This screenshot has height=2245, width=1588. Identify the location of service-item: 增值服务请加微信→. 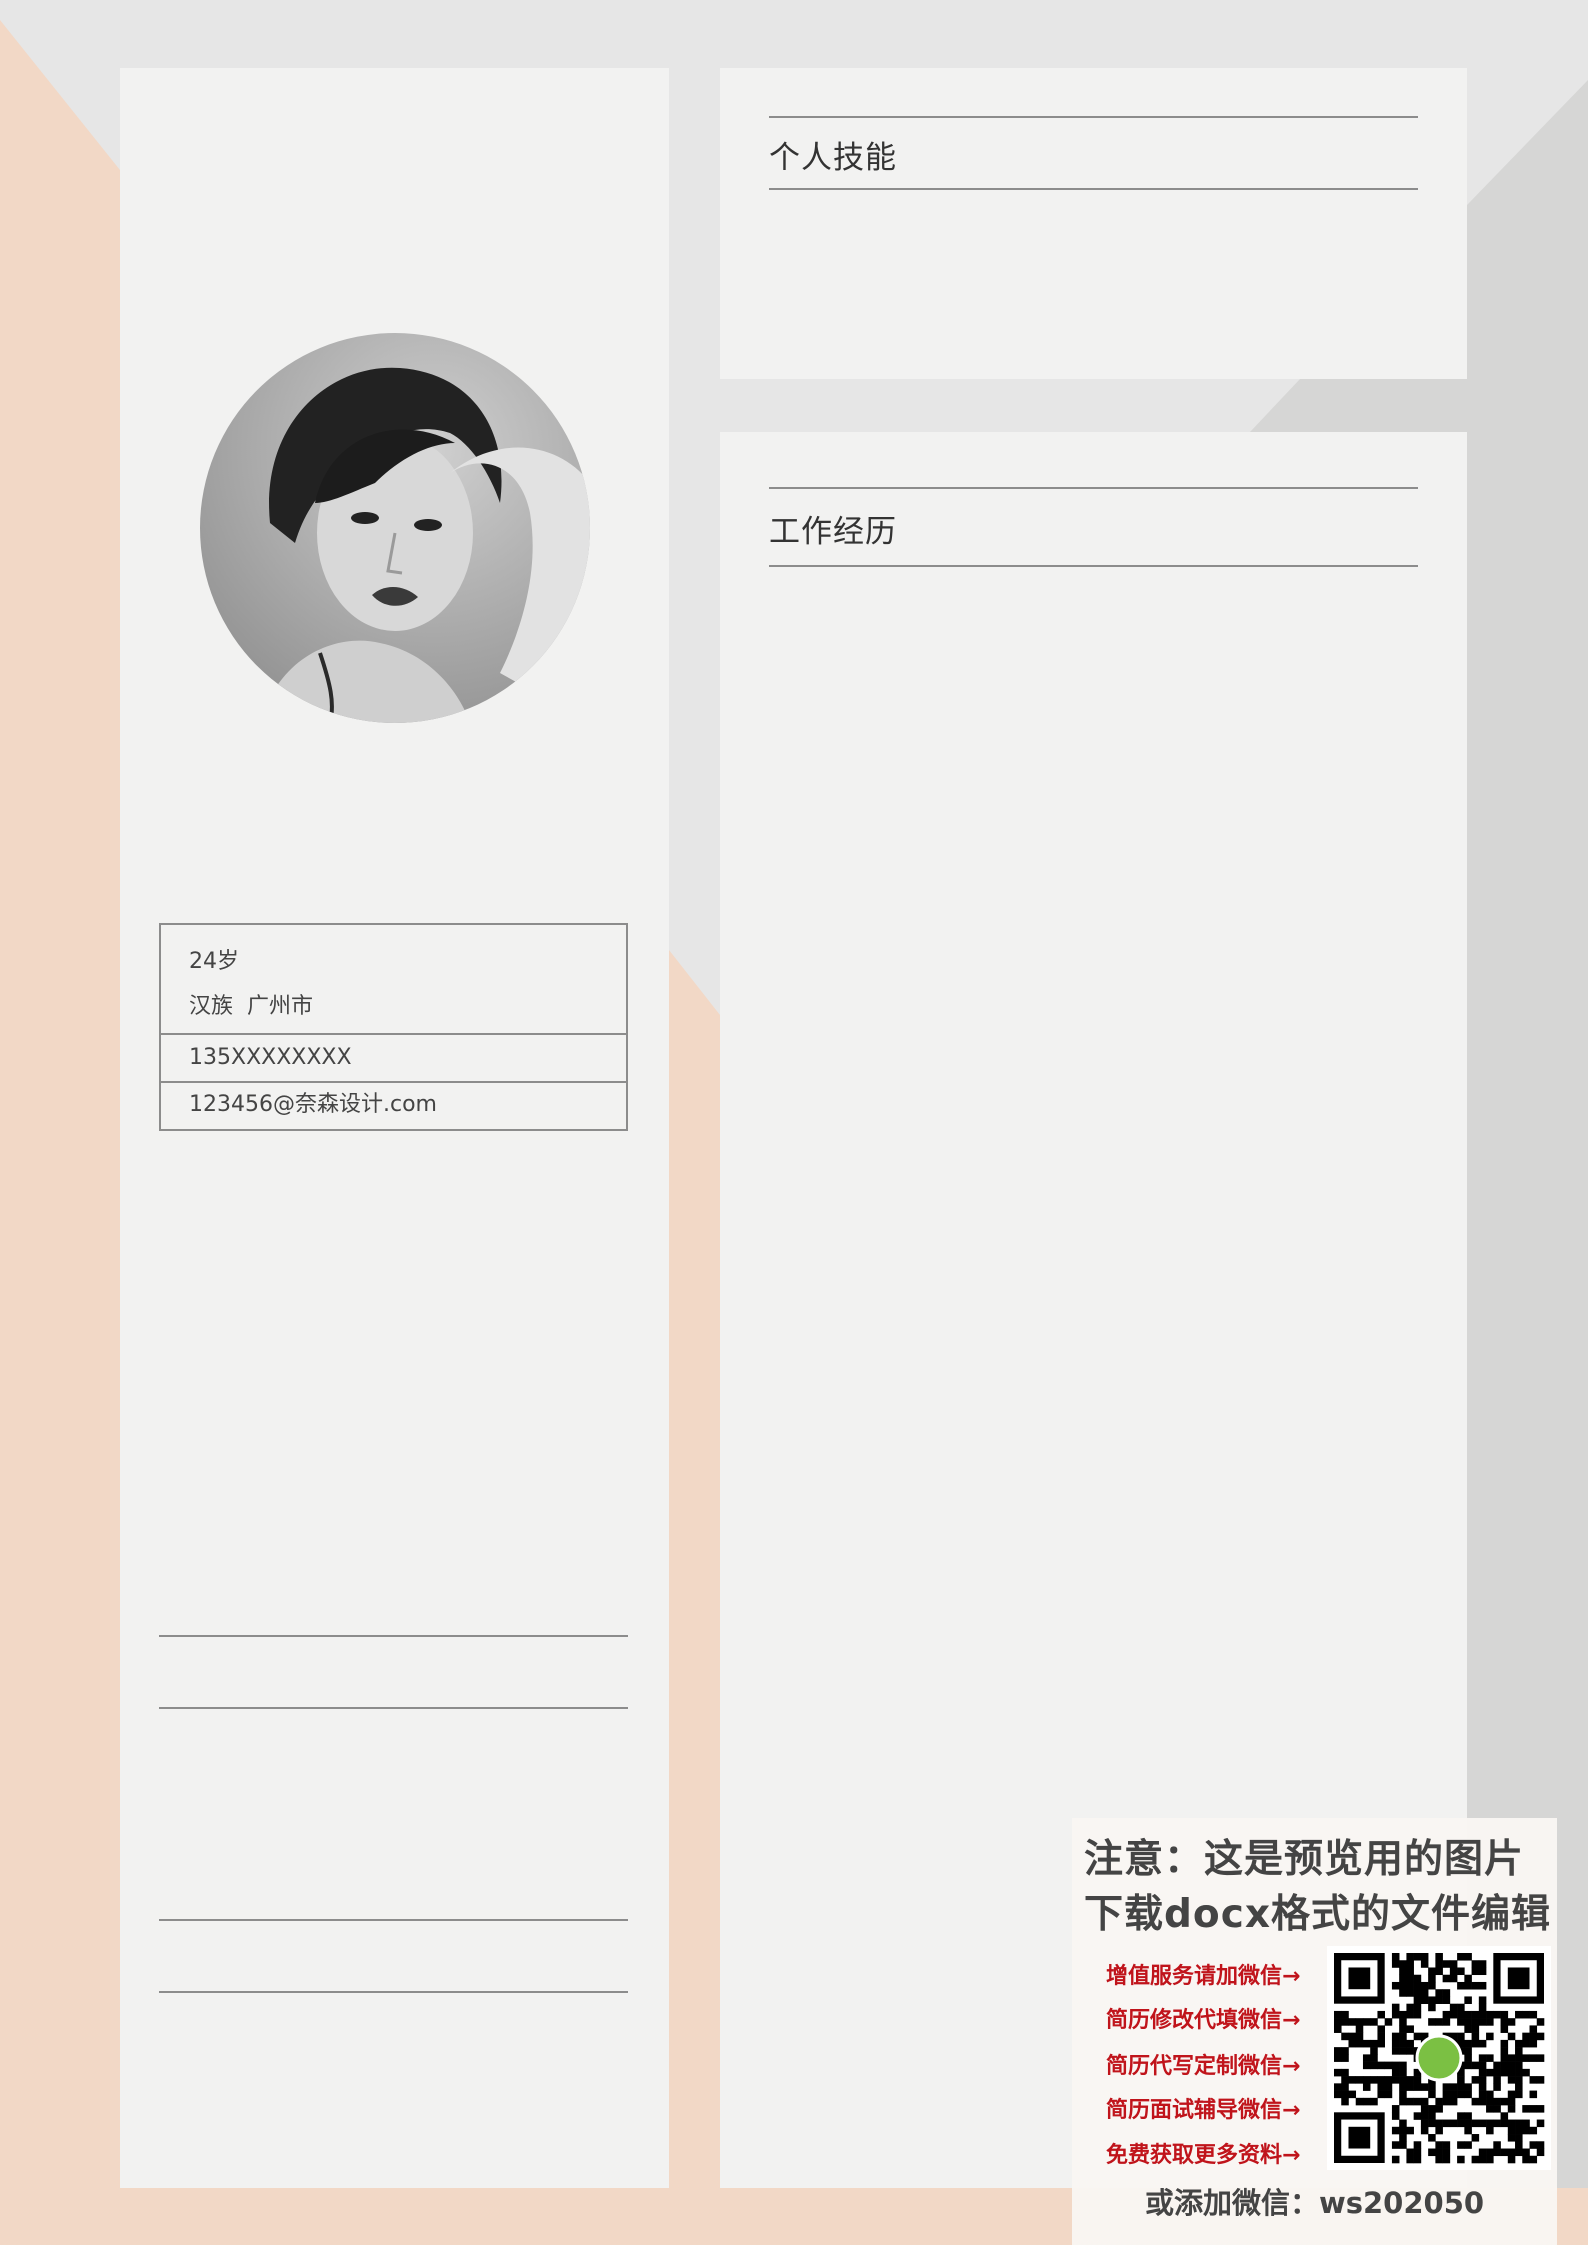
(1203, 1976).